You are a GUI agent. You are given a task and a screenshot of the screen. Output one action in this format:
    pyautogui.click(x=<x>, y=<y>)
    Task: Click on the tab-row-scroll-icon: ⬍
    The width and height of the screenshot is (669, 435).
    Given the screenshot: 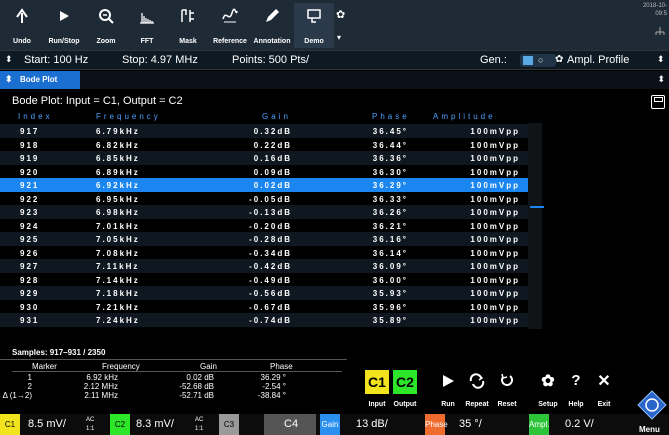 What is the action you would take?
    pyautogui.click(x=661, y=79)
    